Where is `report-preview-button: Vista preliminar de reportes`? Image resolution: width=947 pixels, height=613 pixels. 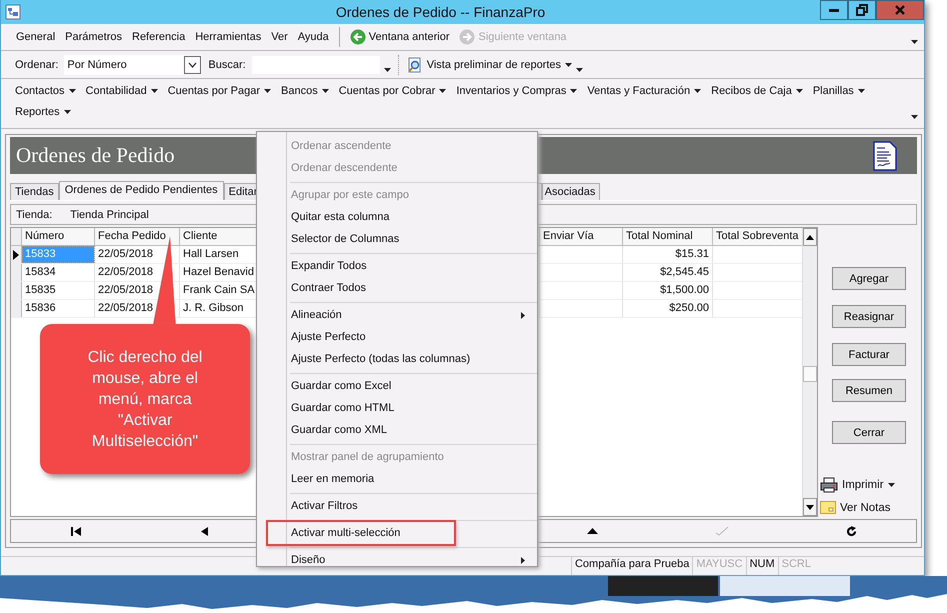
report-preview-button: Vista preliminar de reportes is located at coordinates (489, 64).